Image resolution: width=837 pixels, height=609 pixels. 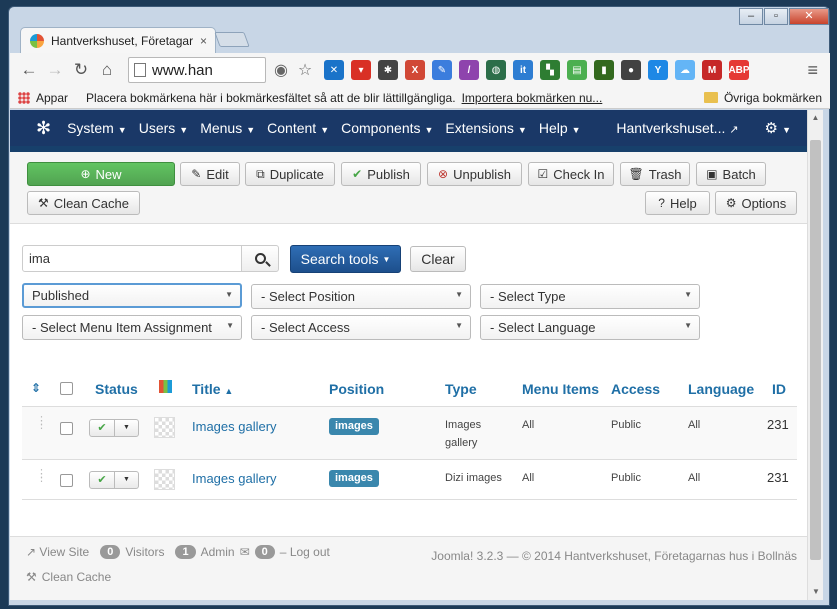 What do you see at coordinates (635, 389) in the screenshot?
I see `header-access: Access` at bounding box center [635, 389].